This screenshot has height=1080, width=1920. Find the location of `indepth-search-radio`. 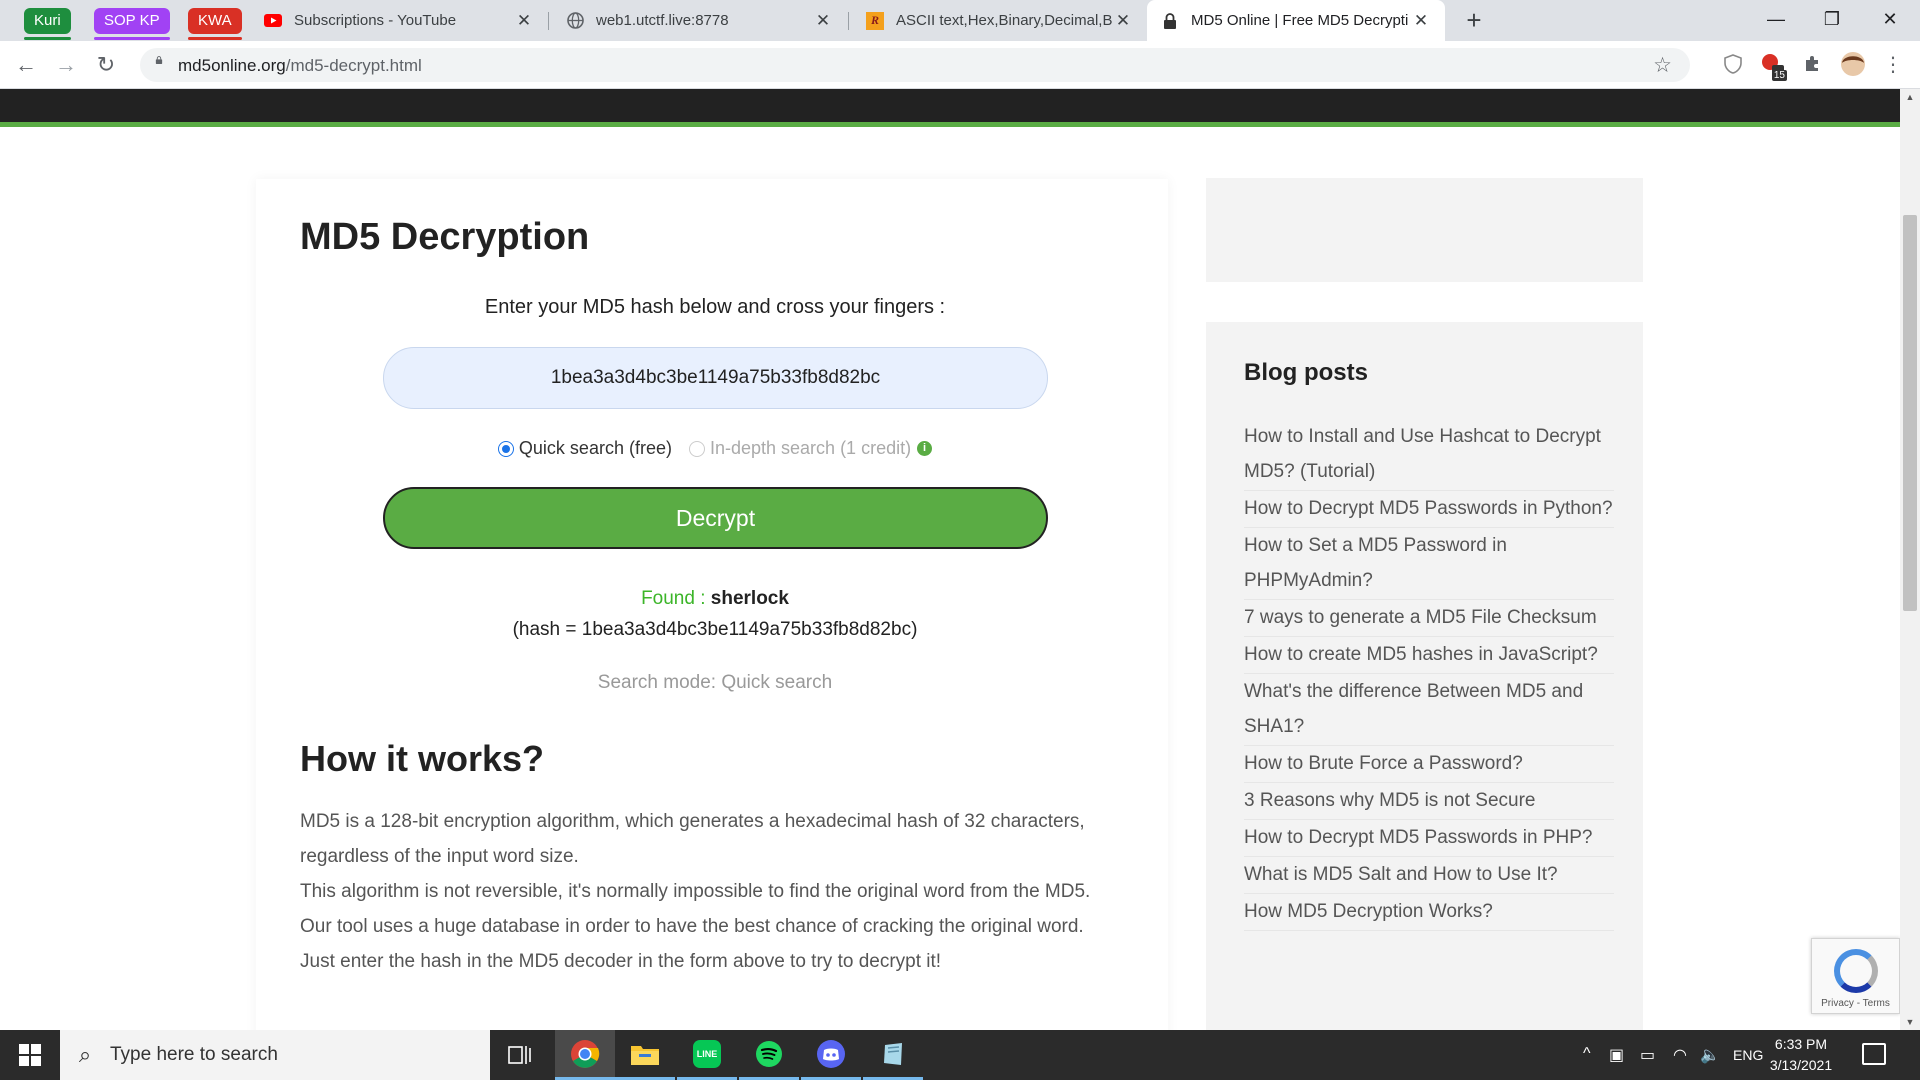

indepth-search-radio is located at coordinates (696, 448).